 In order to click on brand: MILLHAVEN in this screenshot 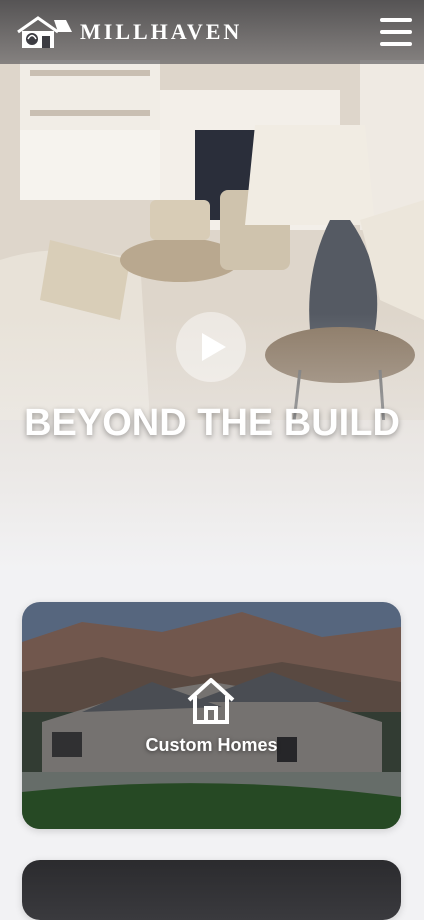, I will do `click(128, 32)`.